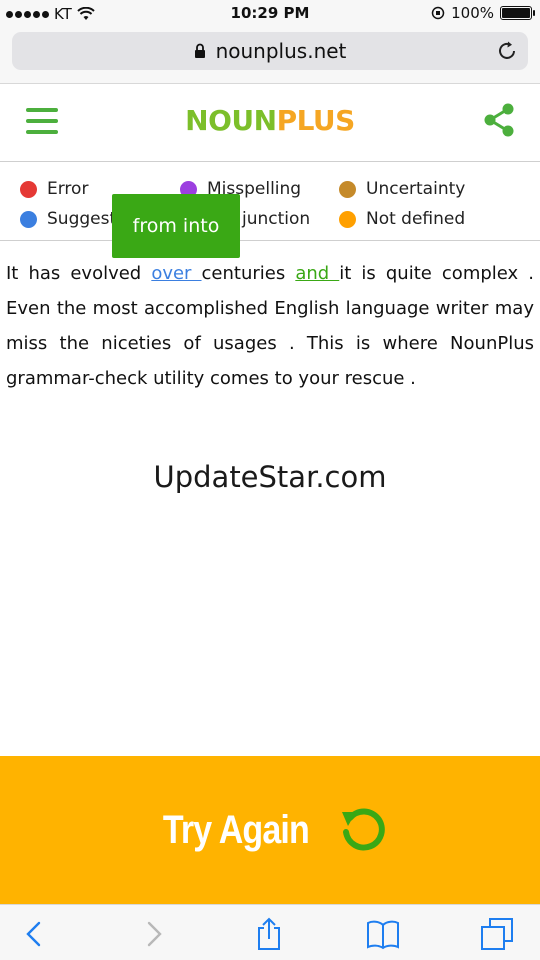 The height and width of the screenshot is (960, 540). I want to click on browser-toolbar, so click(270, 932).